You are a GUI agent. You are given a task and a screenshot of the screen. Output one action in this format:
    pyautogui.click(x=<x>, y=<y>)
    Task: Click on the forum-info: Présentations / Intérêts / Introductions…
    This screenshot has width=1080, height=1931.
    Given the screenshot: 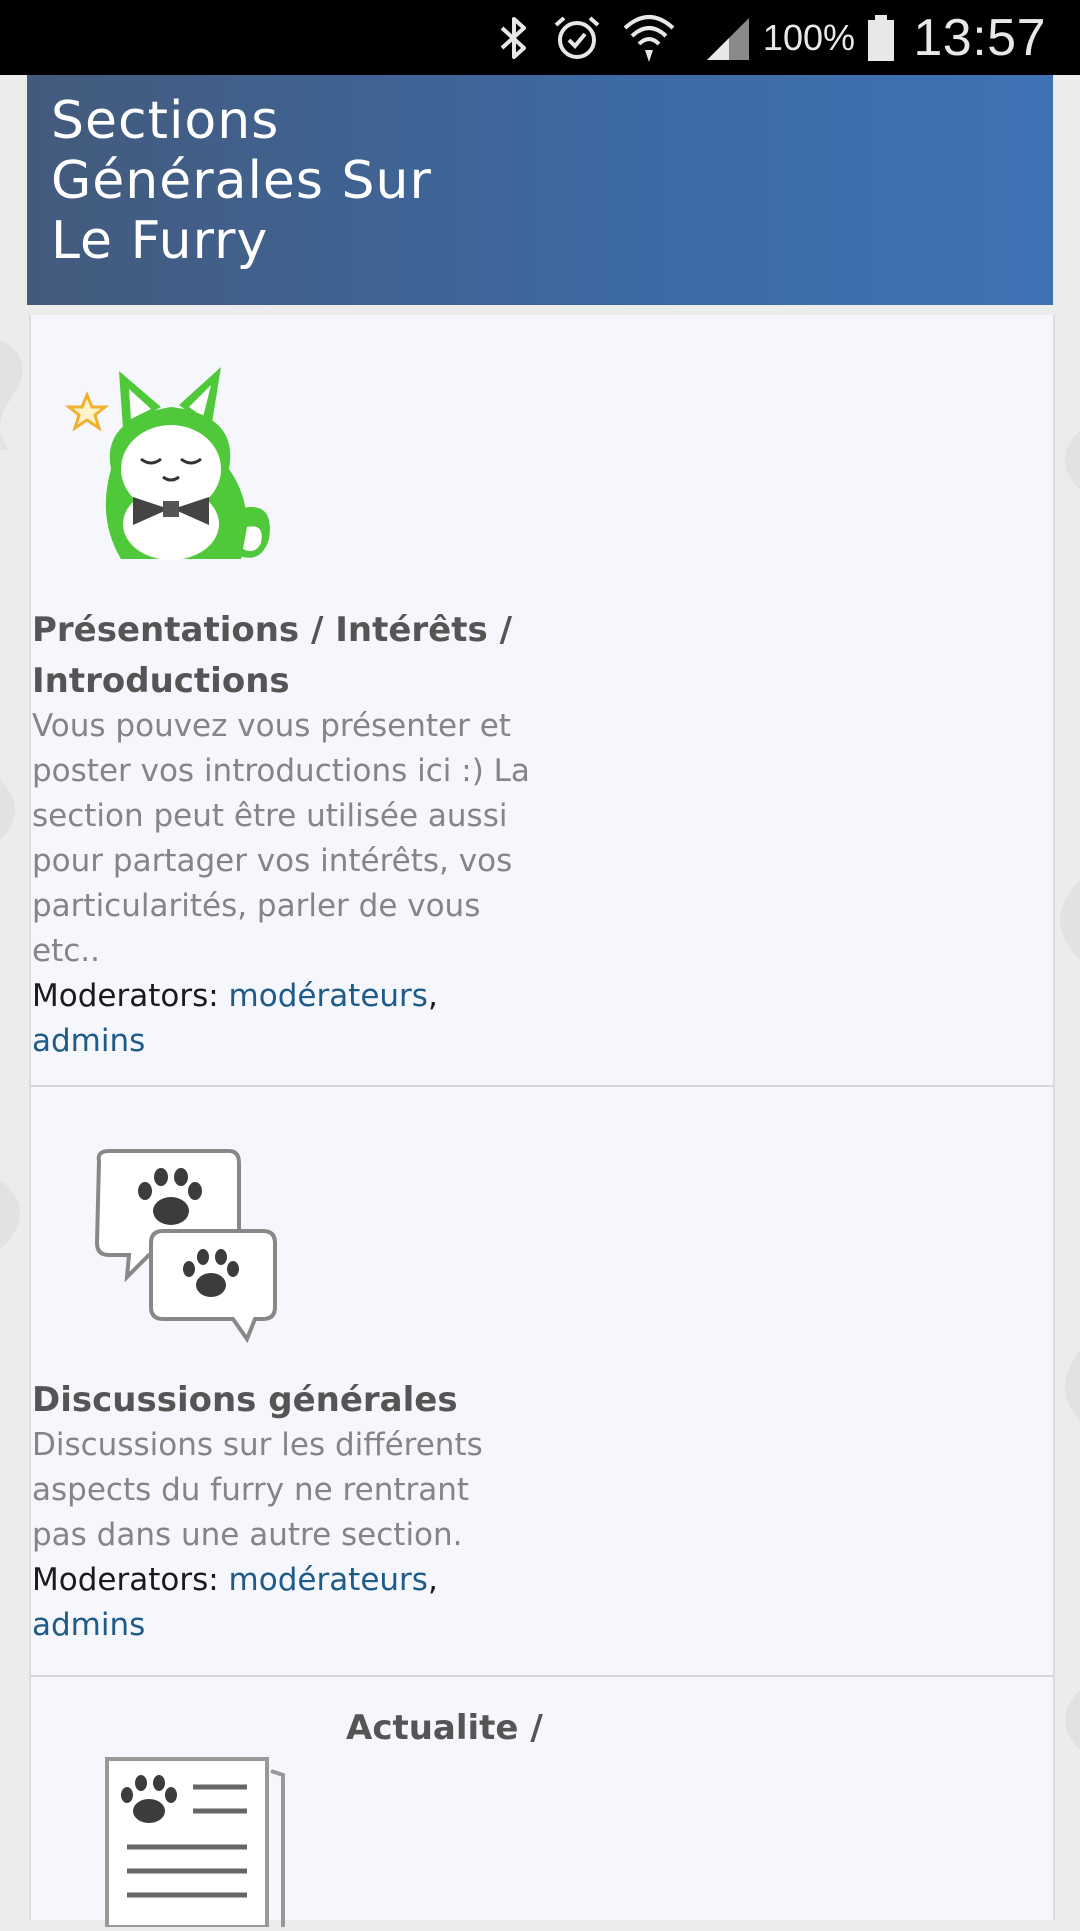 What is the action you would take?
    pyautogui.click(x=282, y=834)
    